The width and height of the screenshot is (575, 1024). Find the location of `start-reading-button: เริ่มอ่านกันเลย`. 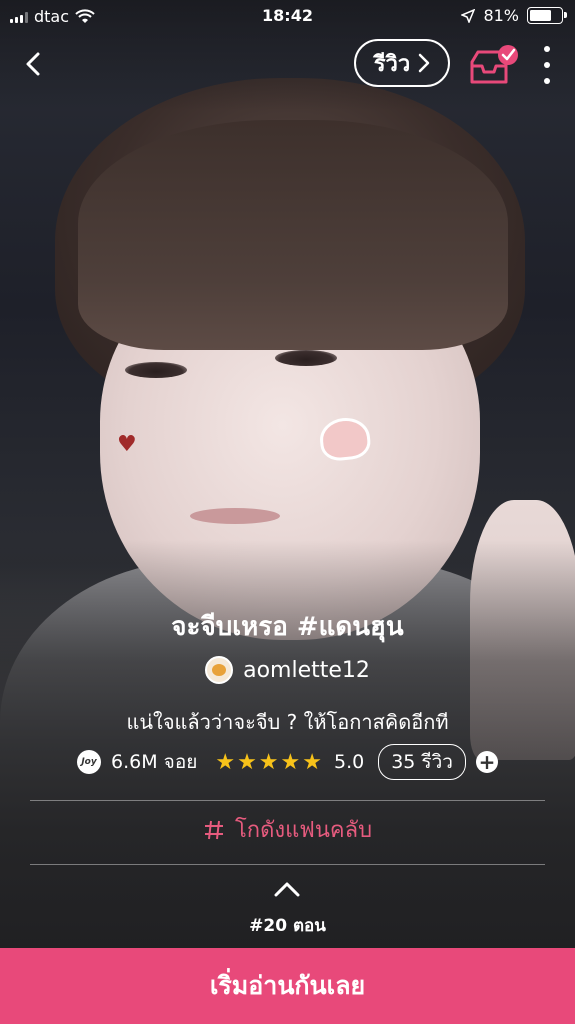

start-reading-button: เริ่มอ่านกันเลย is located at coordinates (287, 986).